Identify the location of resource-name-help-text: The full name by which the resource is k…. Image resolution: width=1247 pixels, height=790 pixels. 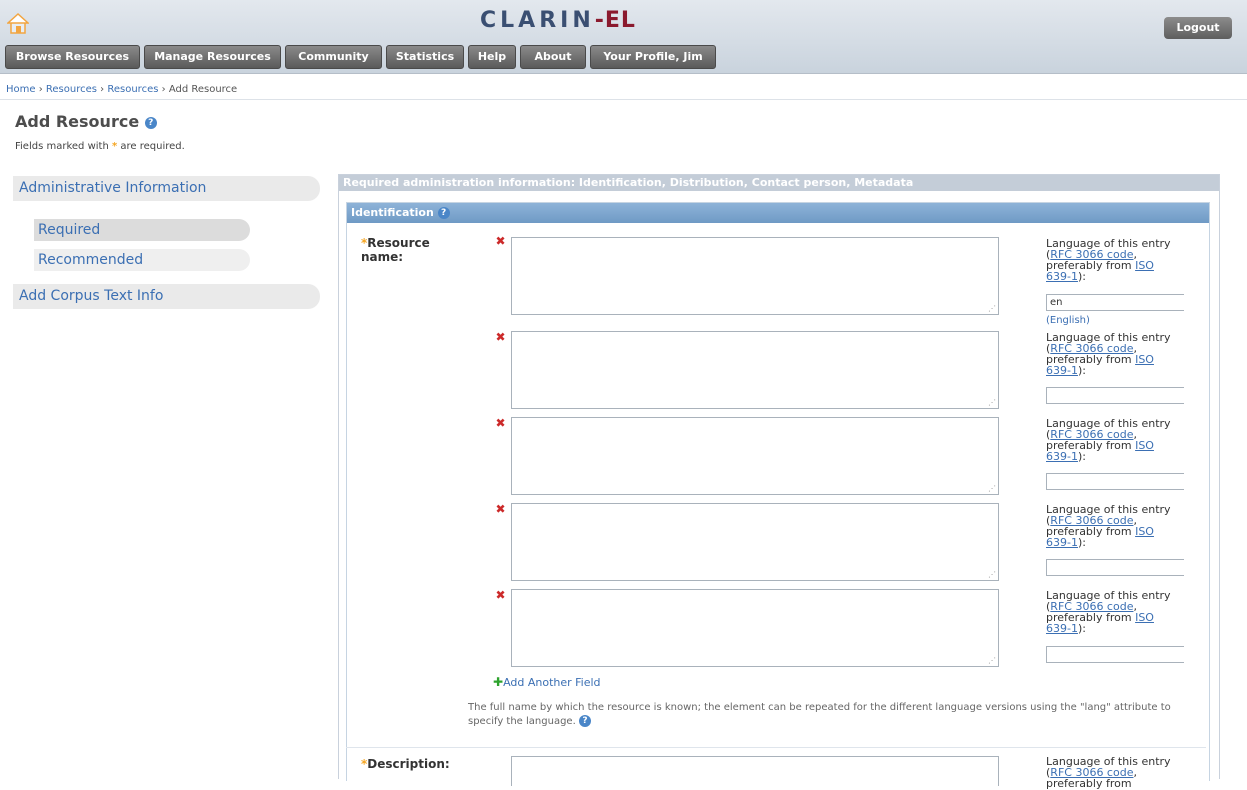
(828, 715).